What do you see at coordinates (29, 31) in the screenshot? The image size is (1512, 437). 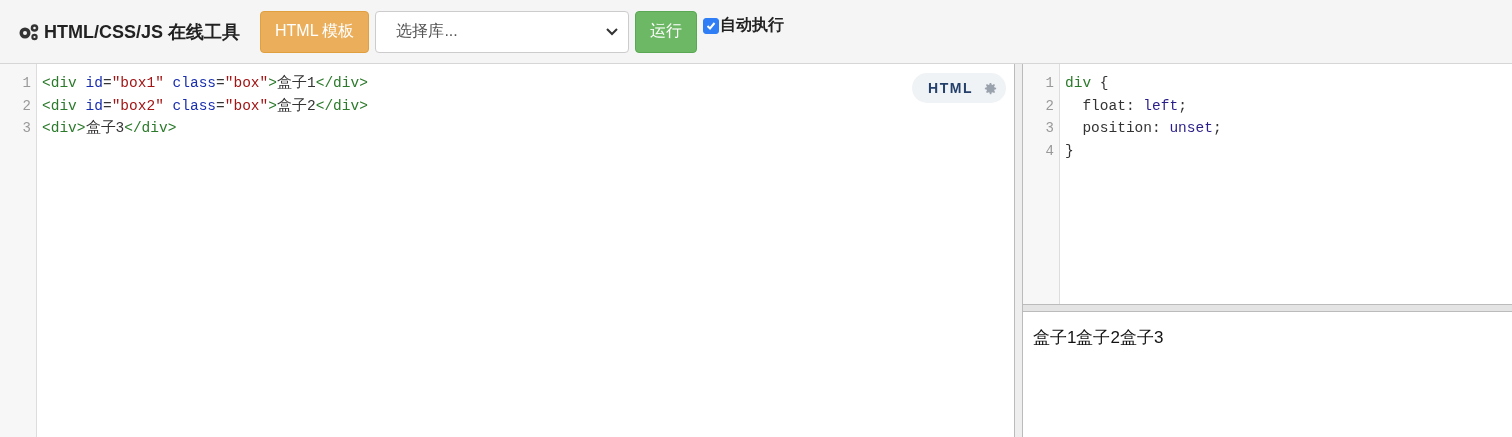 I see `gears-icon` at bounding box center [29, 31].